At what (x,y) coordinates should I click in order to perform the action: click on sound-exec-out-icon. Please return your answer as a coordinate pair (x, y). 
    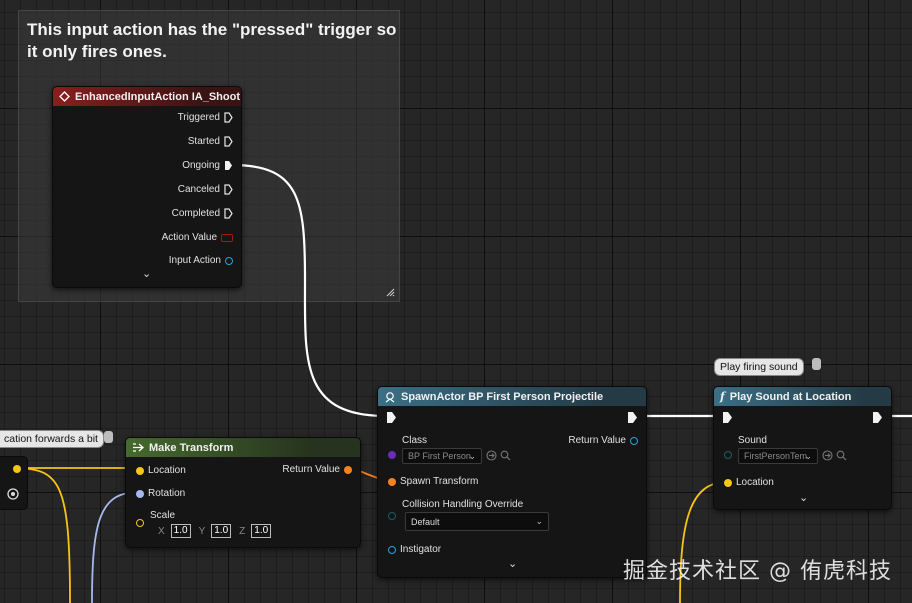
    Looking at the image, I should click on (877, 417).